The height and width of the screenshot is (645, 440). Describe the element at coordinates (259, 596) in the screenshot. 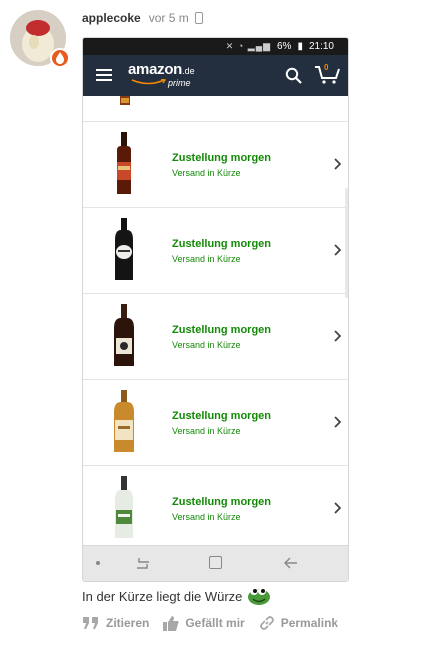

I see `smiley-emoji-icon` at that location.